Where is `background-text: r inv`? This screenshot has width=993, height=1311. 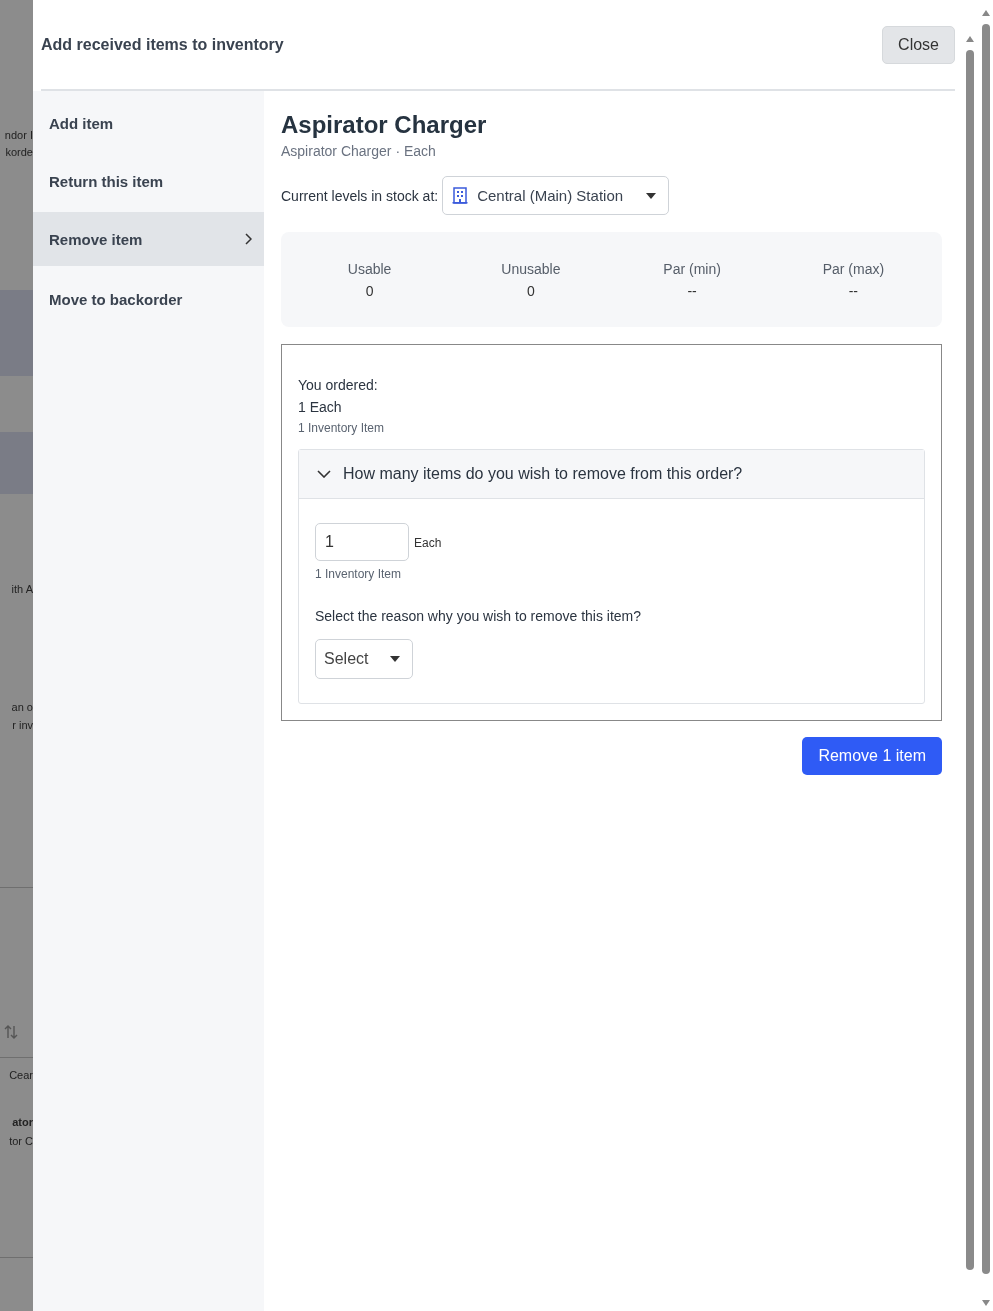 background-text: r inv is located at coordinates (22, 725).